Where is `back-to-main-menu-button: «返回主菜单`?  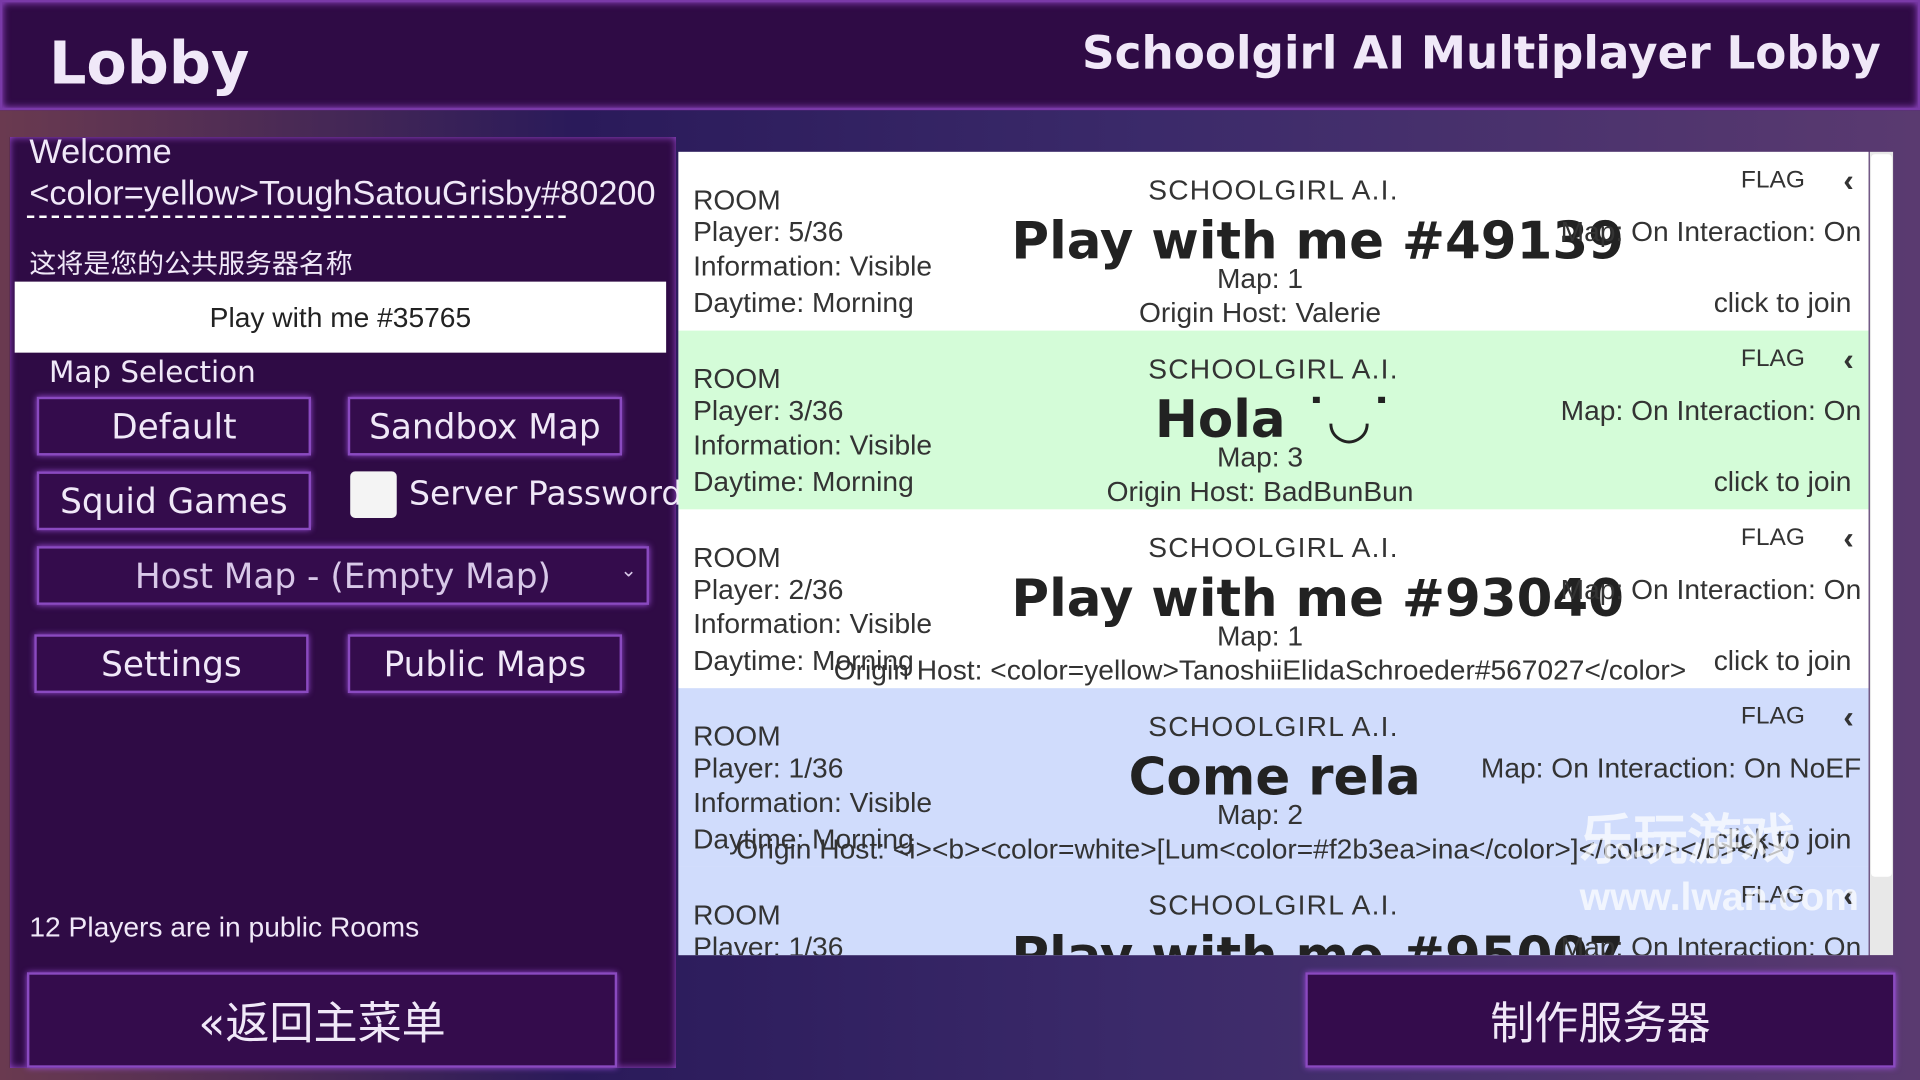 back-to-main-menu-button: «返回主菜单 is located at coordinates (322, 1020).